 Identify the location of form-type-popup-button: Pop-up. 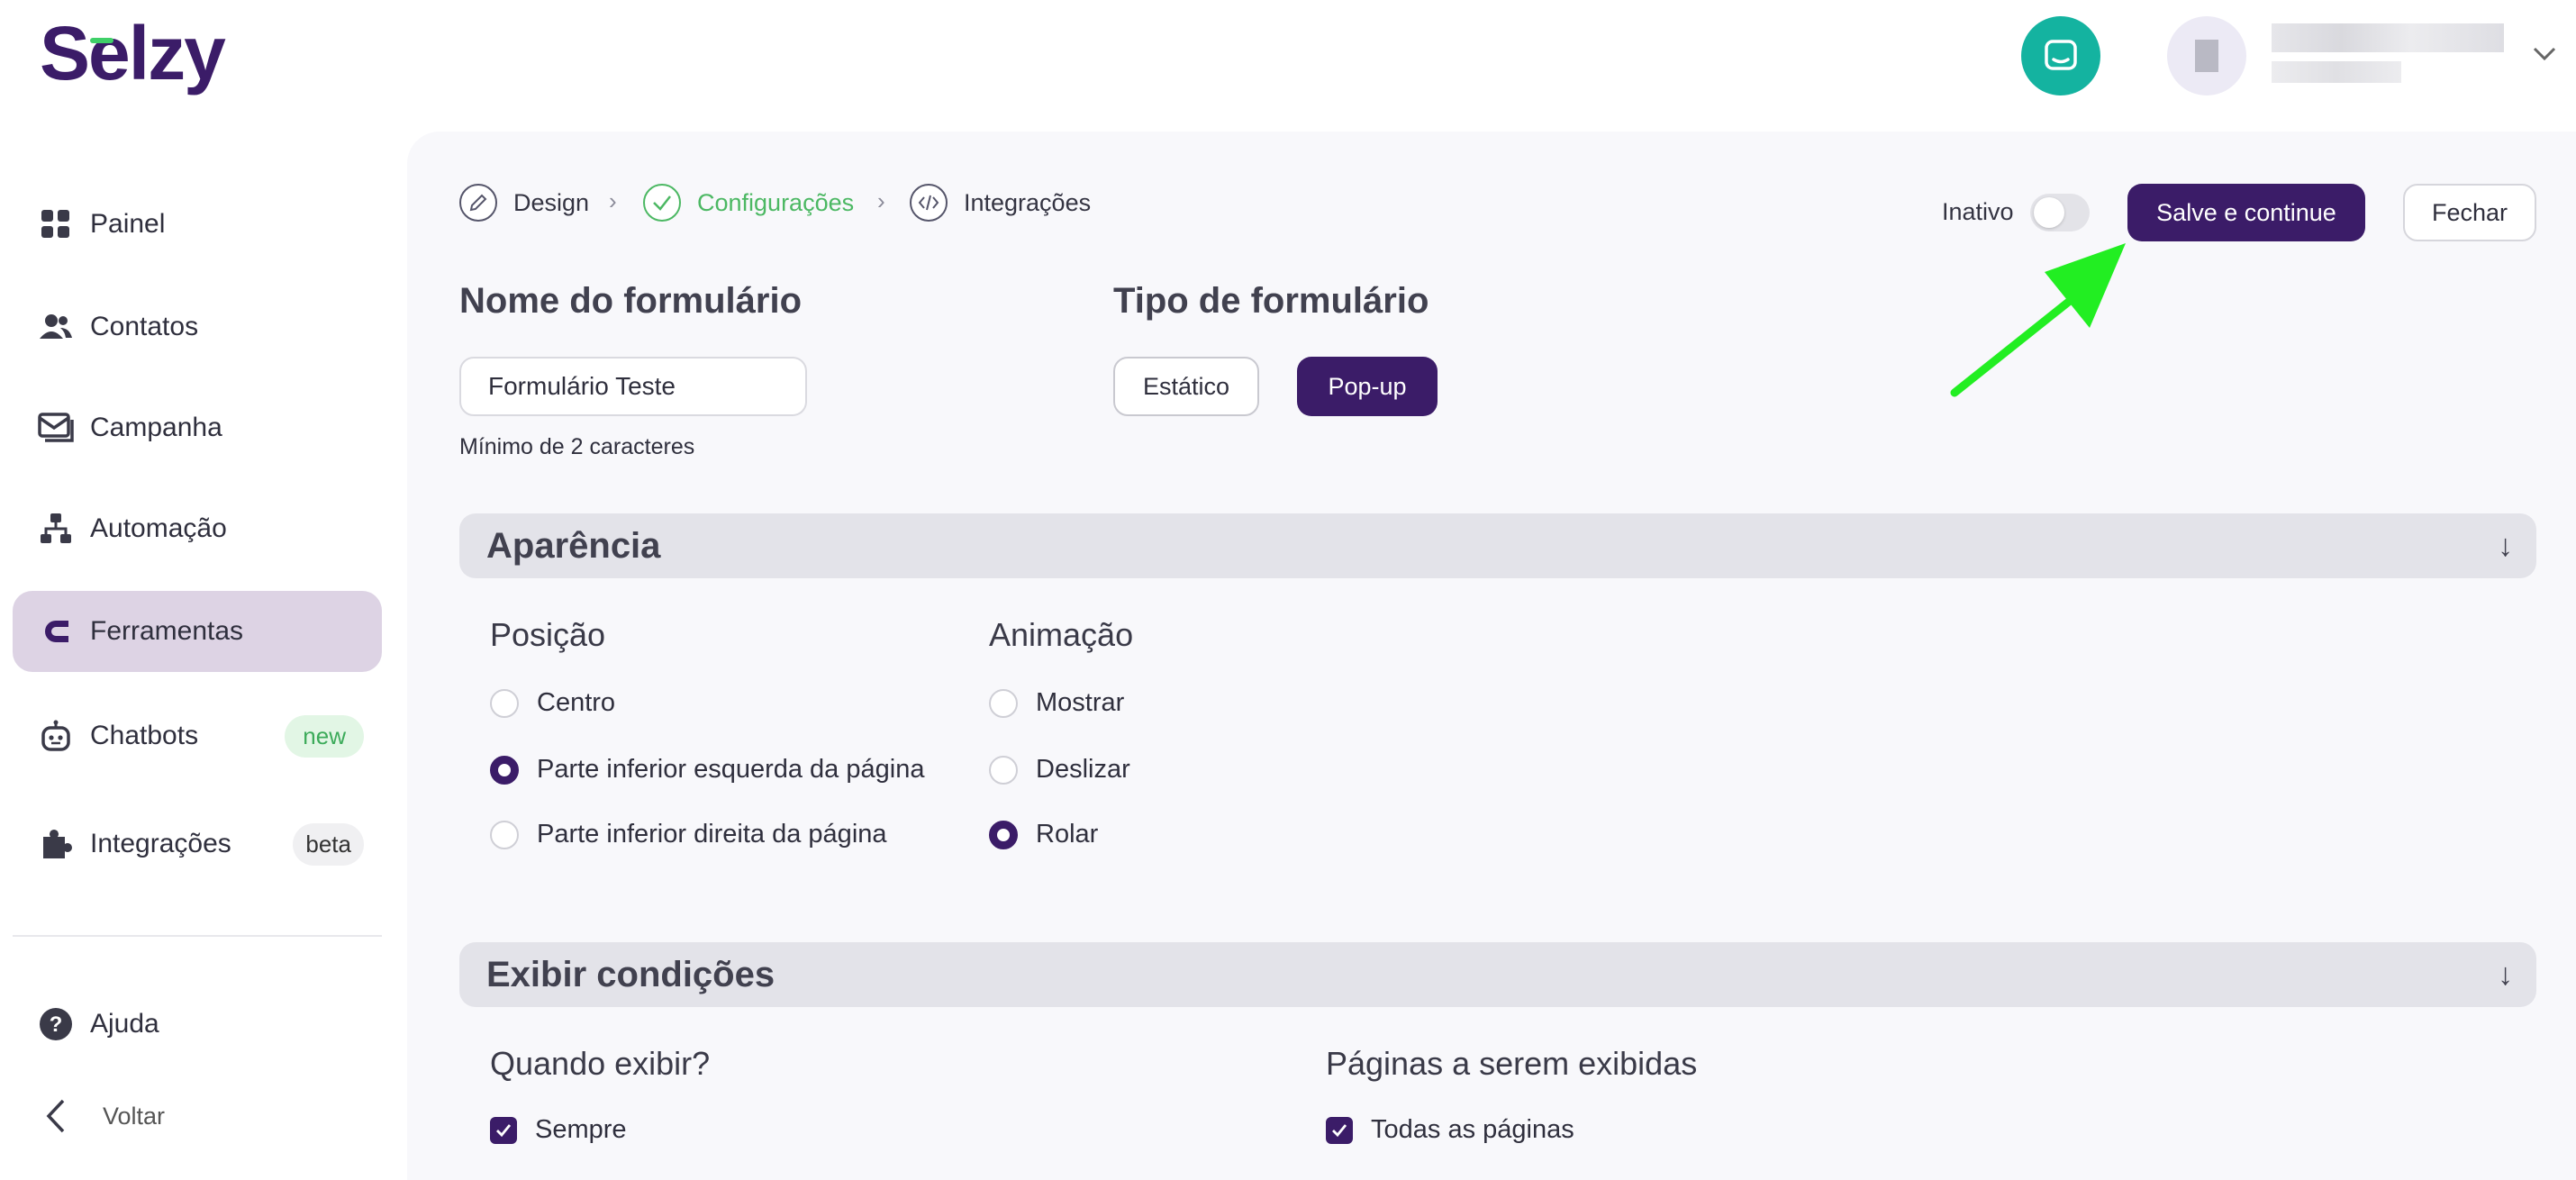
(1367, 386).